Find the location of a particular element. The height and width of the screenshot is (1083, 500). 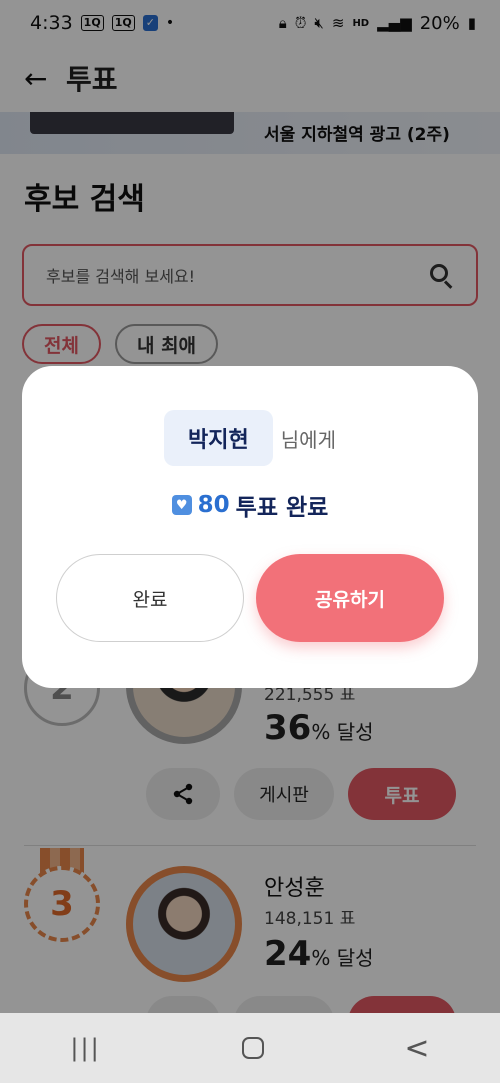

system-nav-bar: ||| < is located at coordinates (250, 1048).